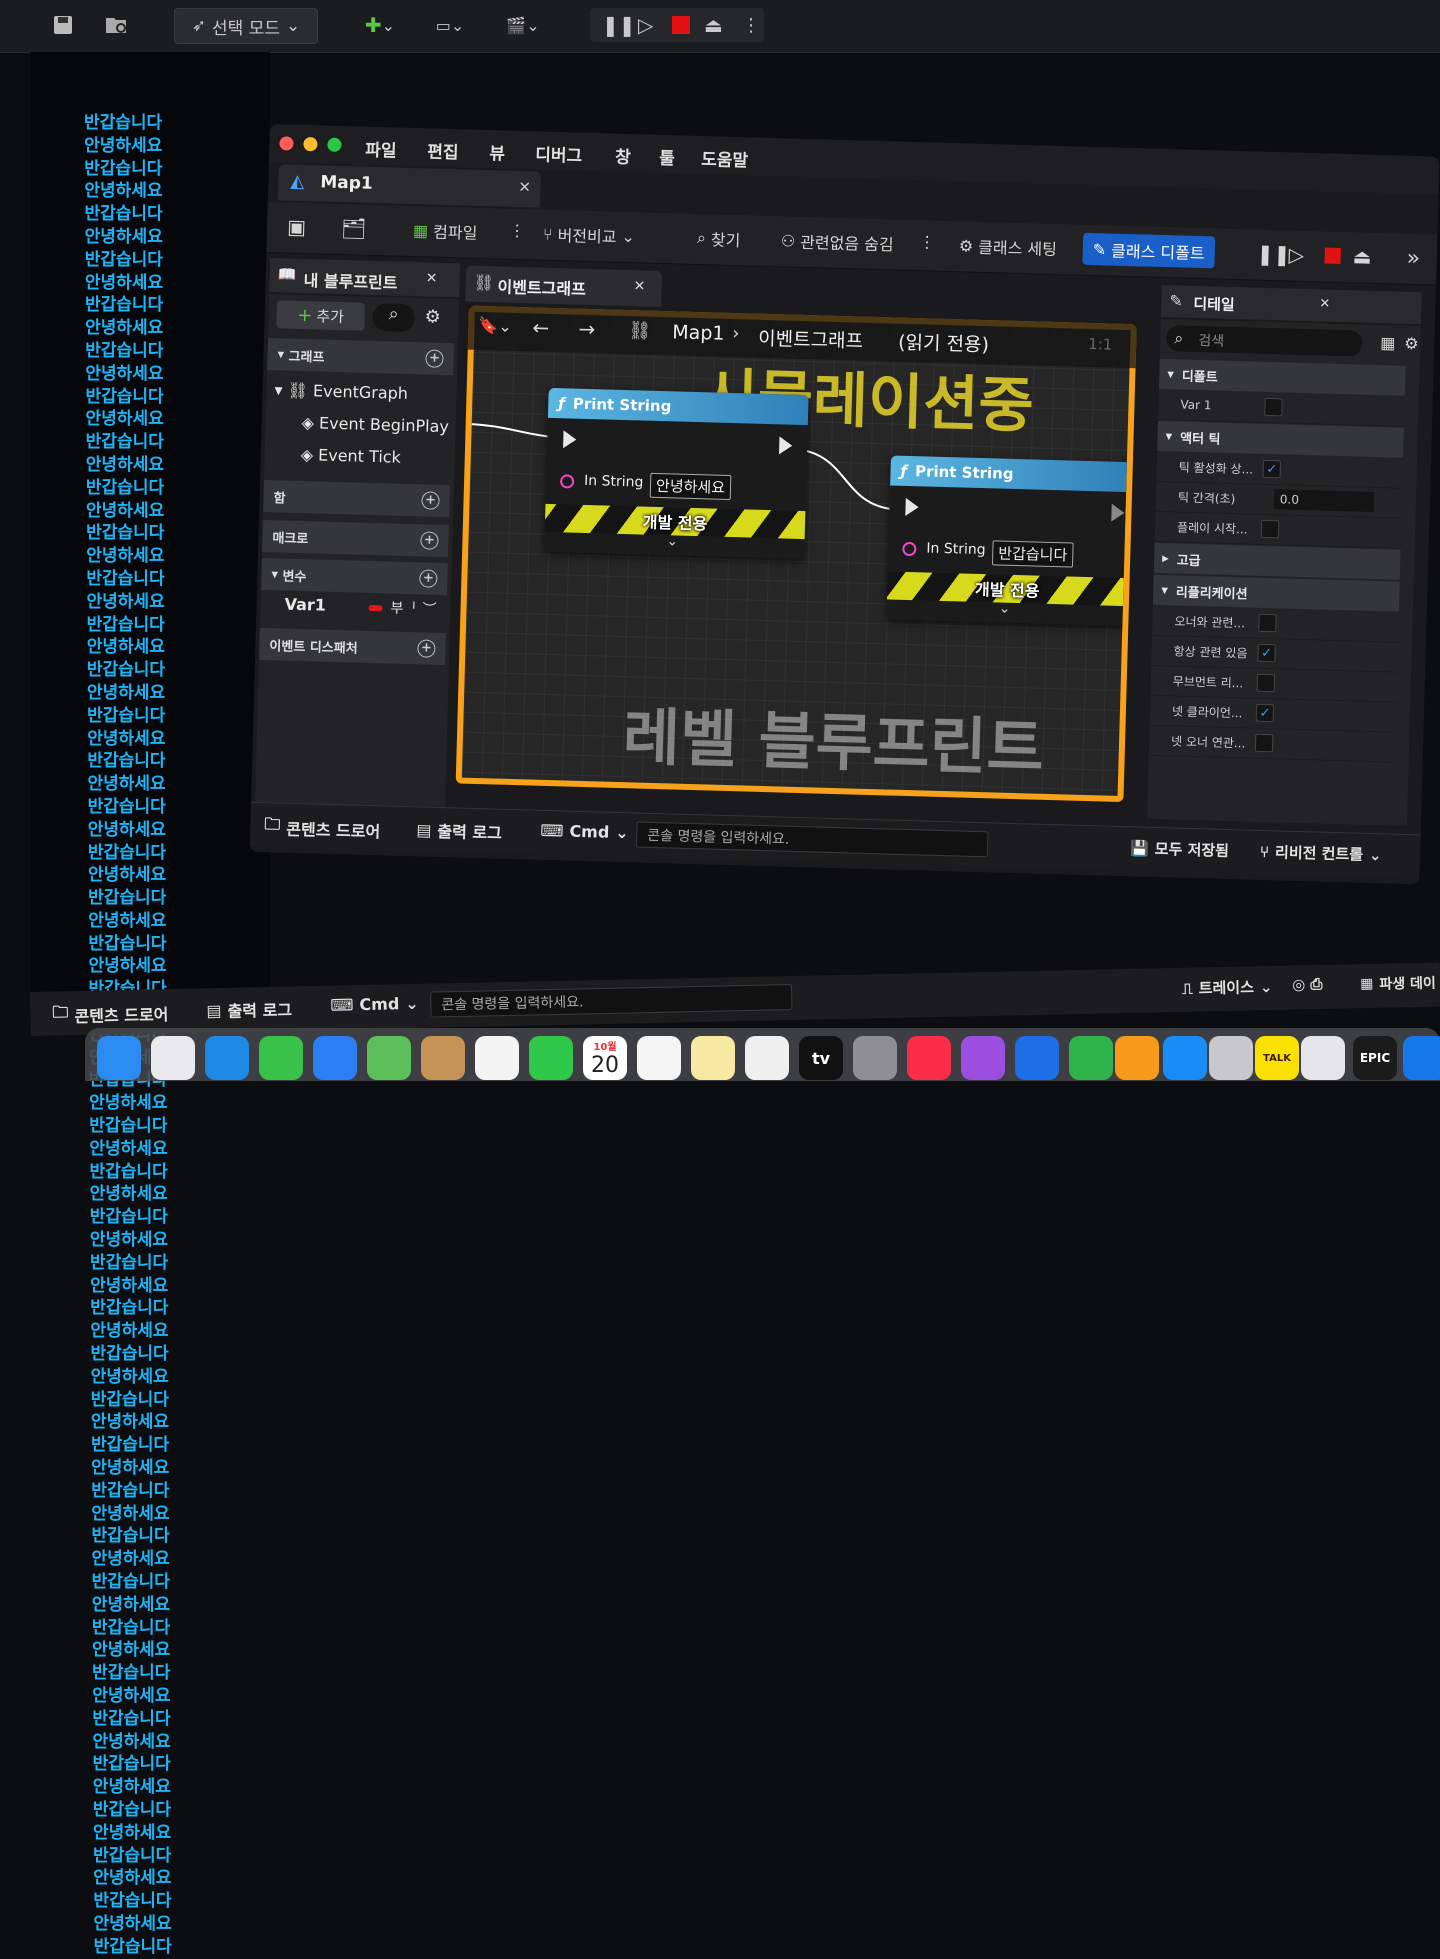  What do you see at coordinates (1264, 743) in the screenshot?
I see `net-owner-checkbox` at bounding box center [1264, 743].